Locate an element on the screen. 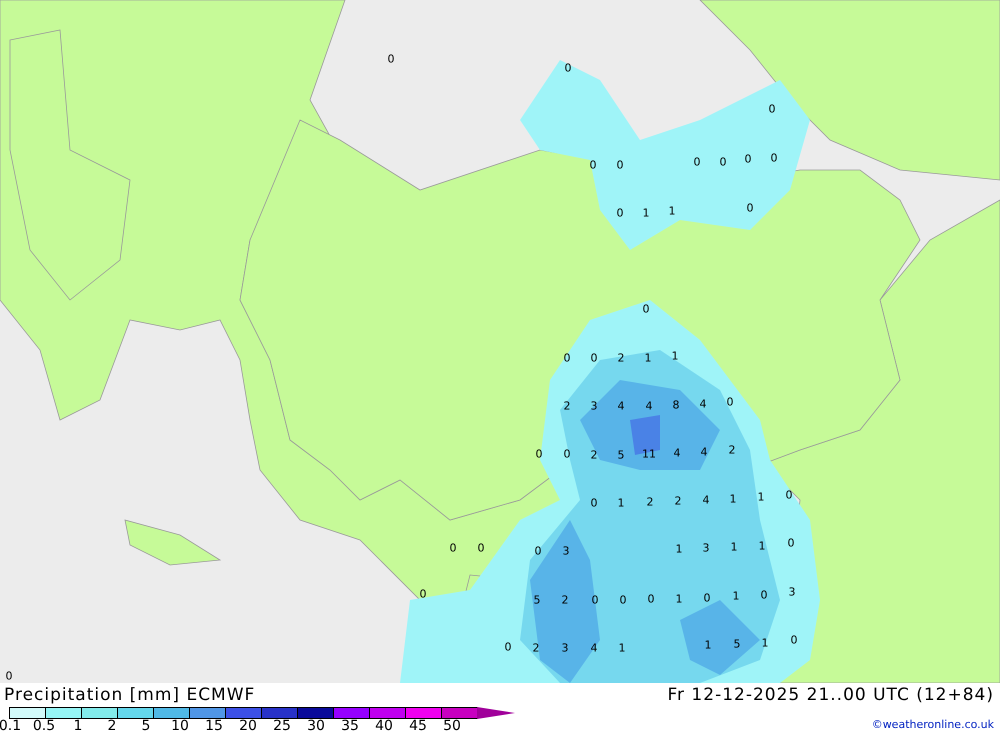 This screenshot has height=733, width=1000. legend-tick-label: 25 is located at coordinates (282, 725).